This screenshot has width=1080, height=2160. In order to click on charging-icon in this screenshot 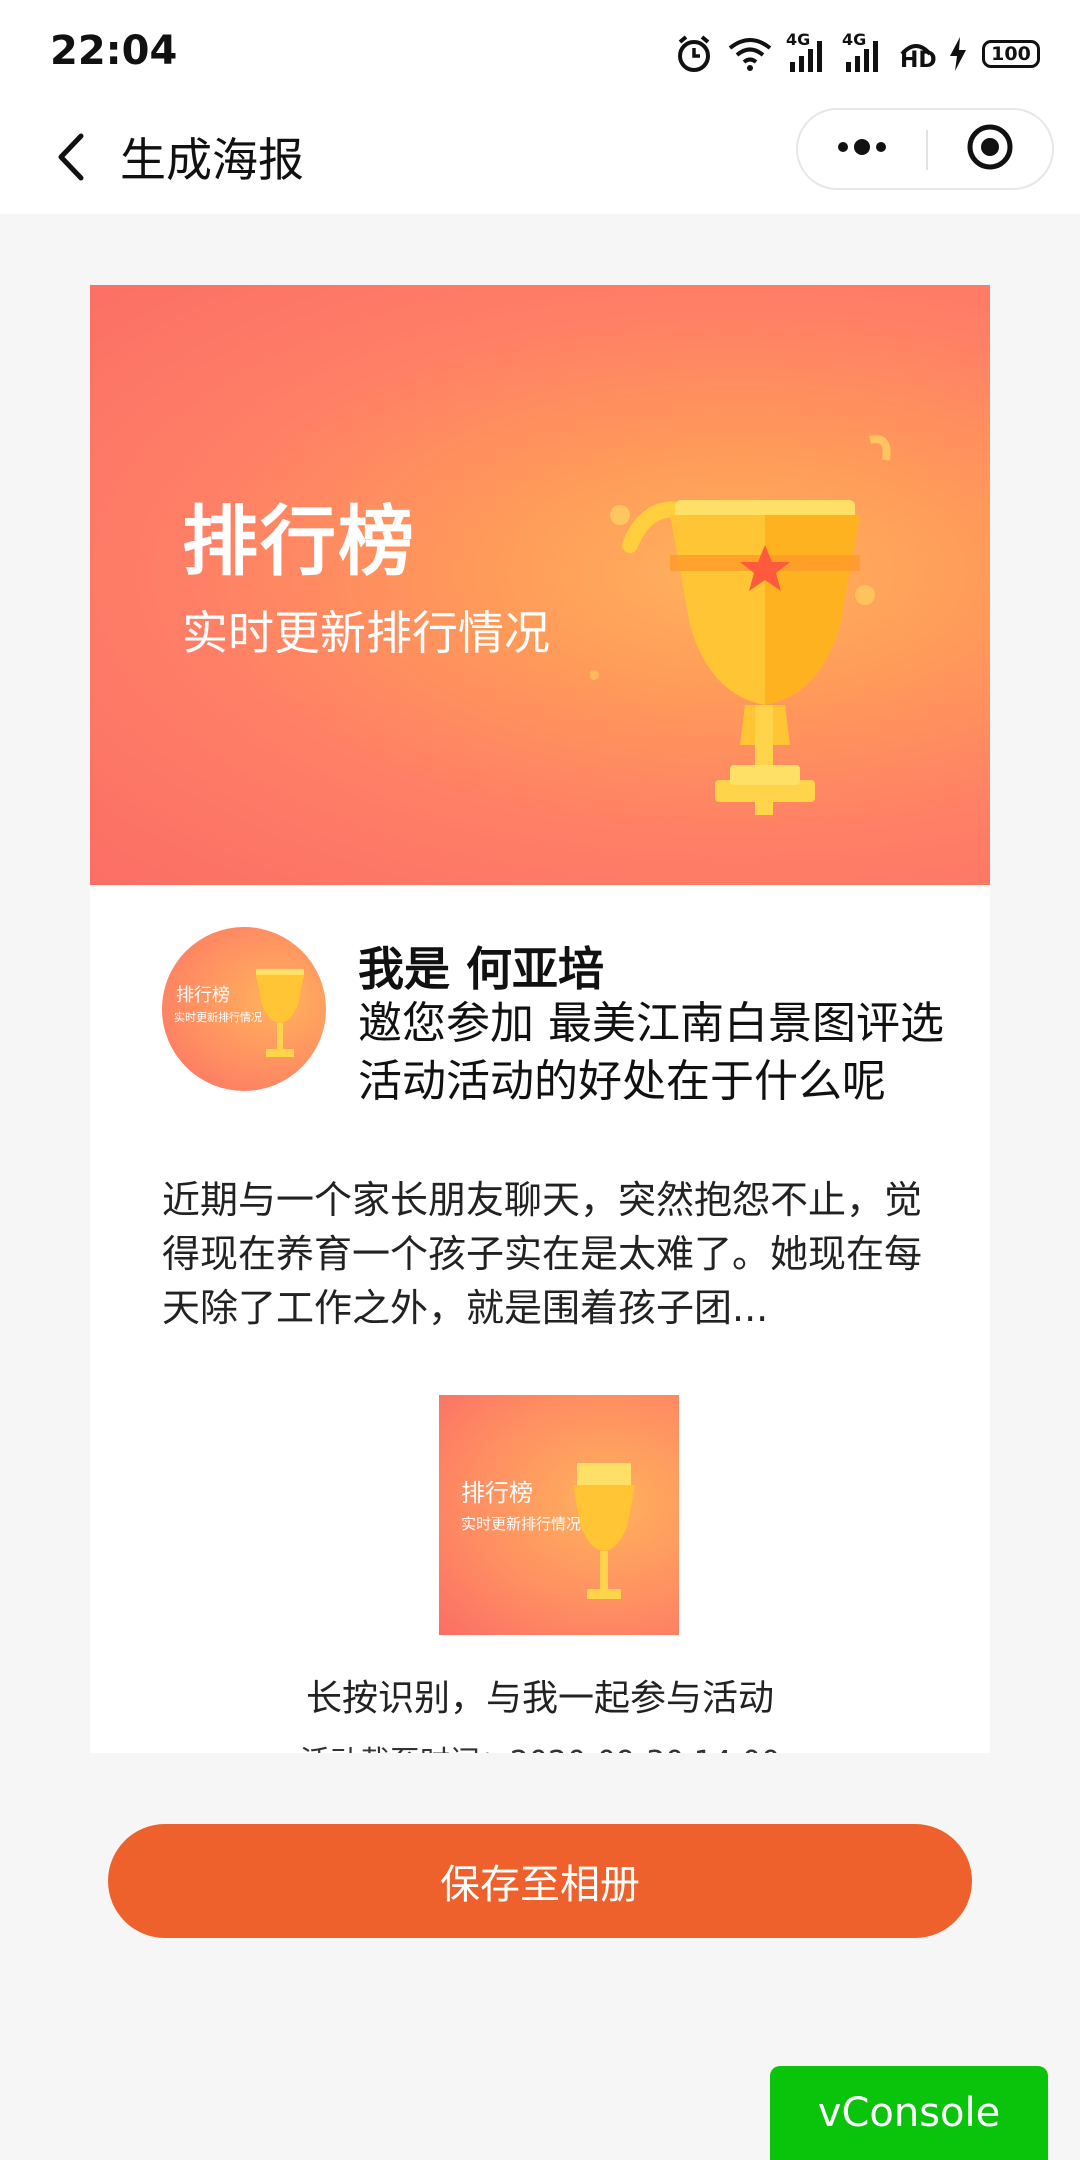, I will do `click(958, 54)`.